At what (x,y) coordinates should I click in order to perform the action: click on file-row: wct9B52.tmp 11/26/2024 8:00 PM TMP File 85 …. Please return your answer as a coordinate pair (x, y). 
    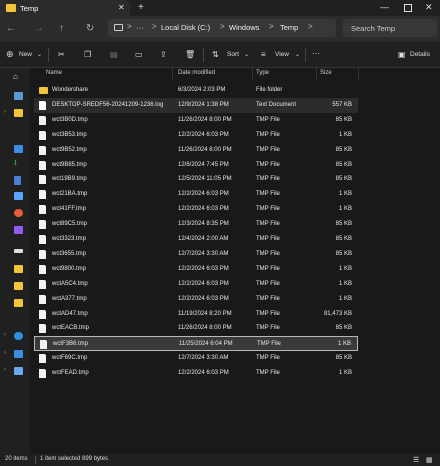
    Looking at the image, I should click on (196, 150).